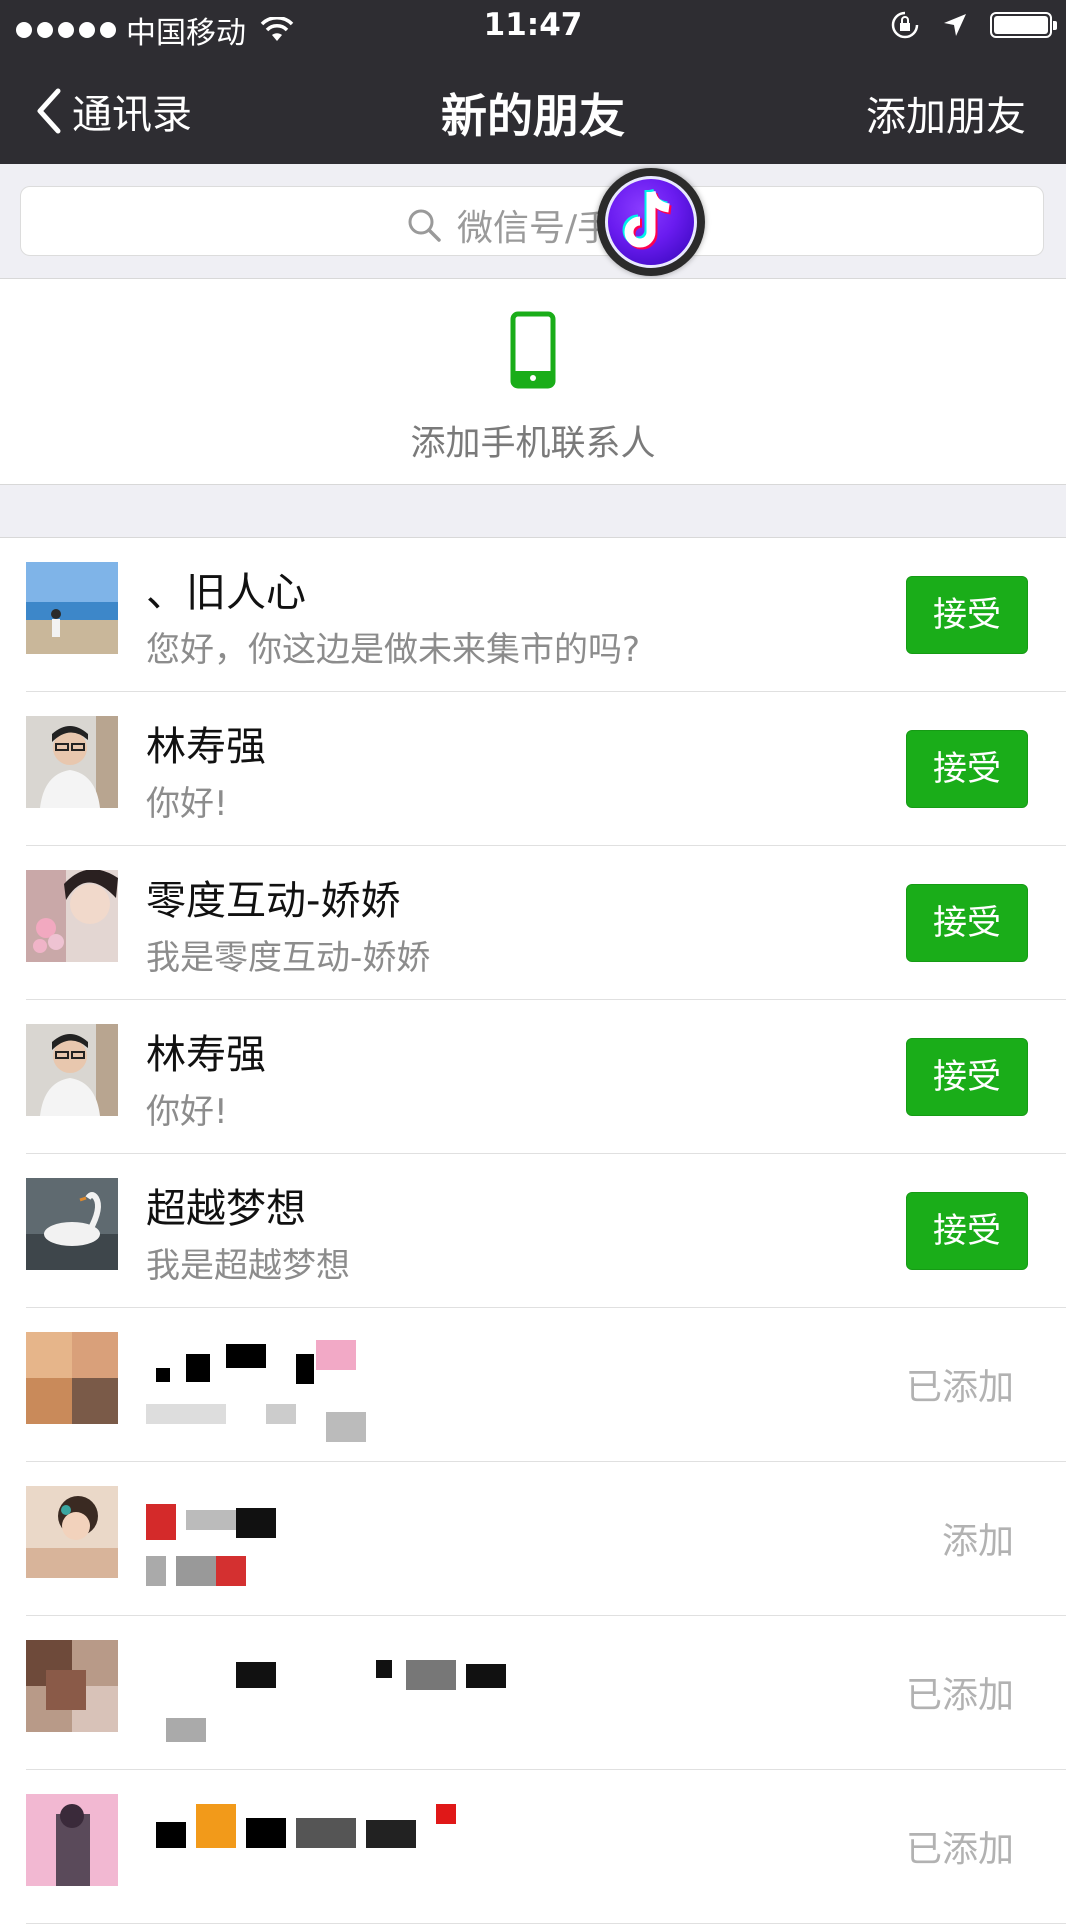 This screenshot has width=1066, height=1924. I want to click on list-item: 超越梦想 我是超越梦想 接受, so click(533, 1231).